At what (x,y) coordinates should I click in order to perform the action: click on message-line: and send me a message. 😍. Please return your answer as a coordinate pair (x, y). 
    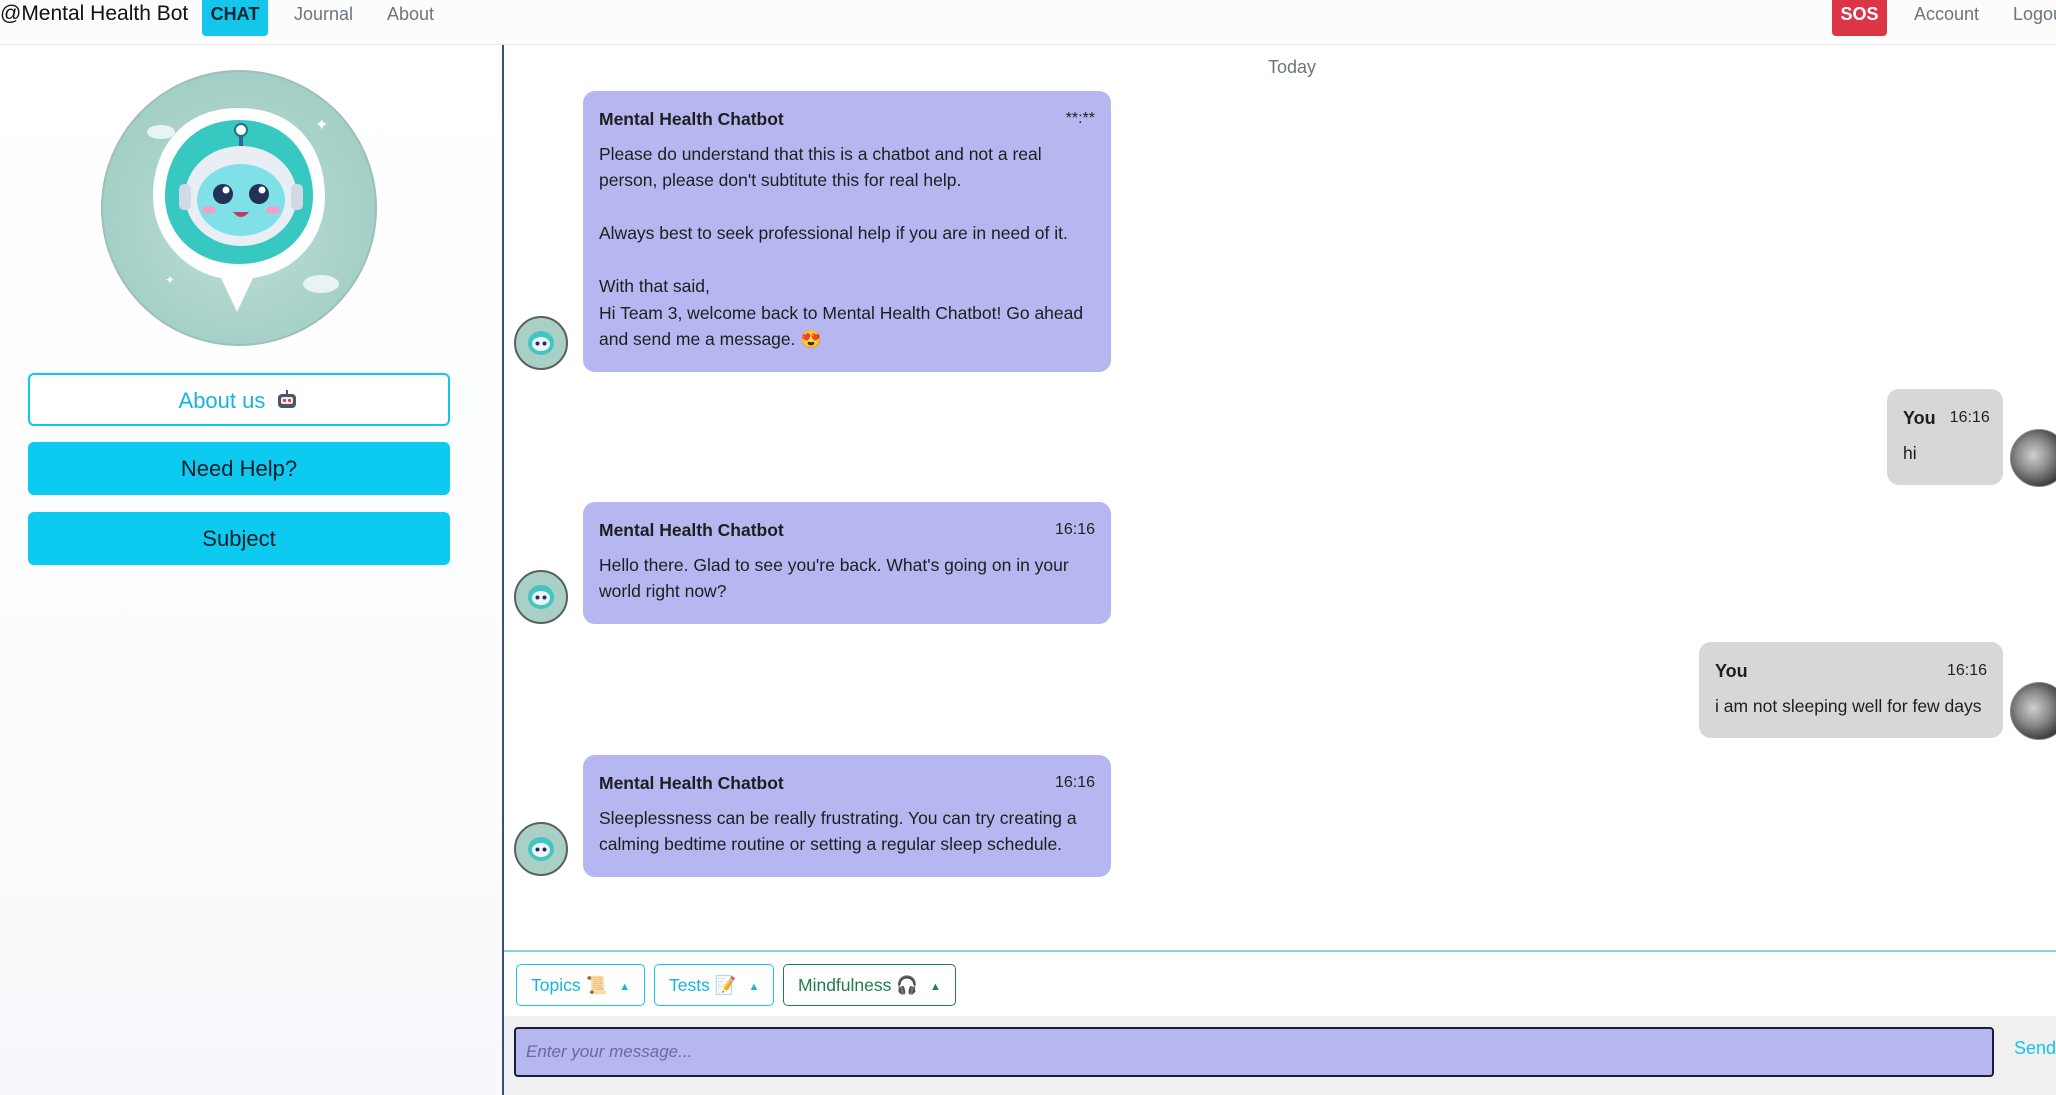
    Looking at the image, I should click on (711, 339).